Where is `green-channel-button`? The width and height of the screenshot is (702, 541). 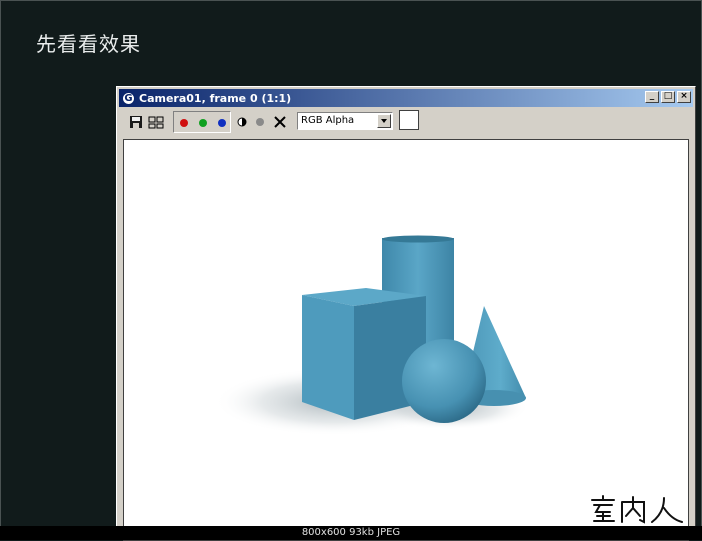
green-channel-button is located at coordinates (203, 123).